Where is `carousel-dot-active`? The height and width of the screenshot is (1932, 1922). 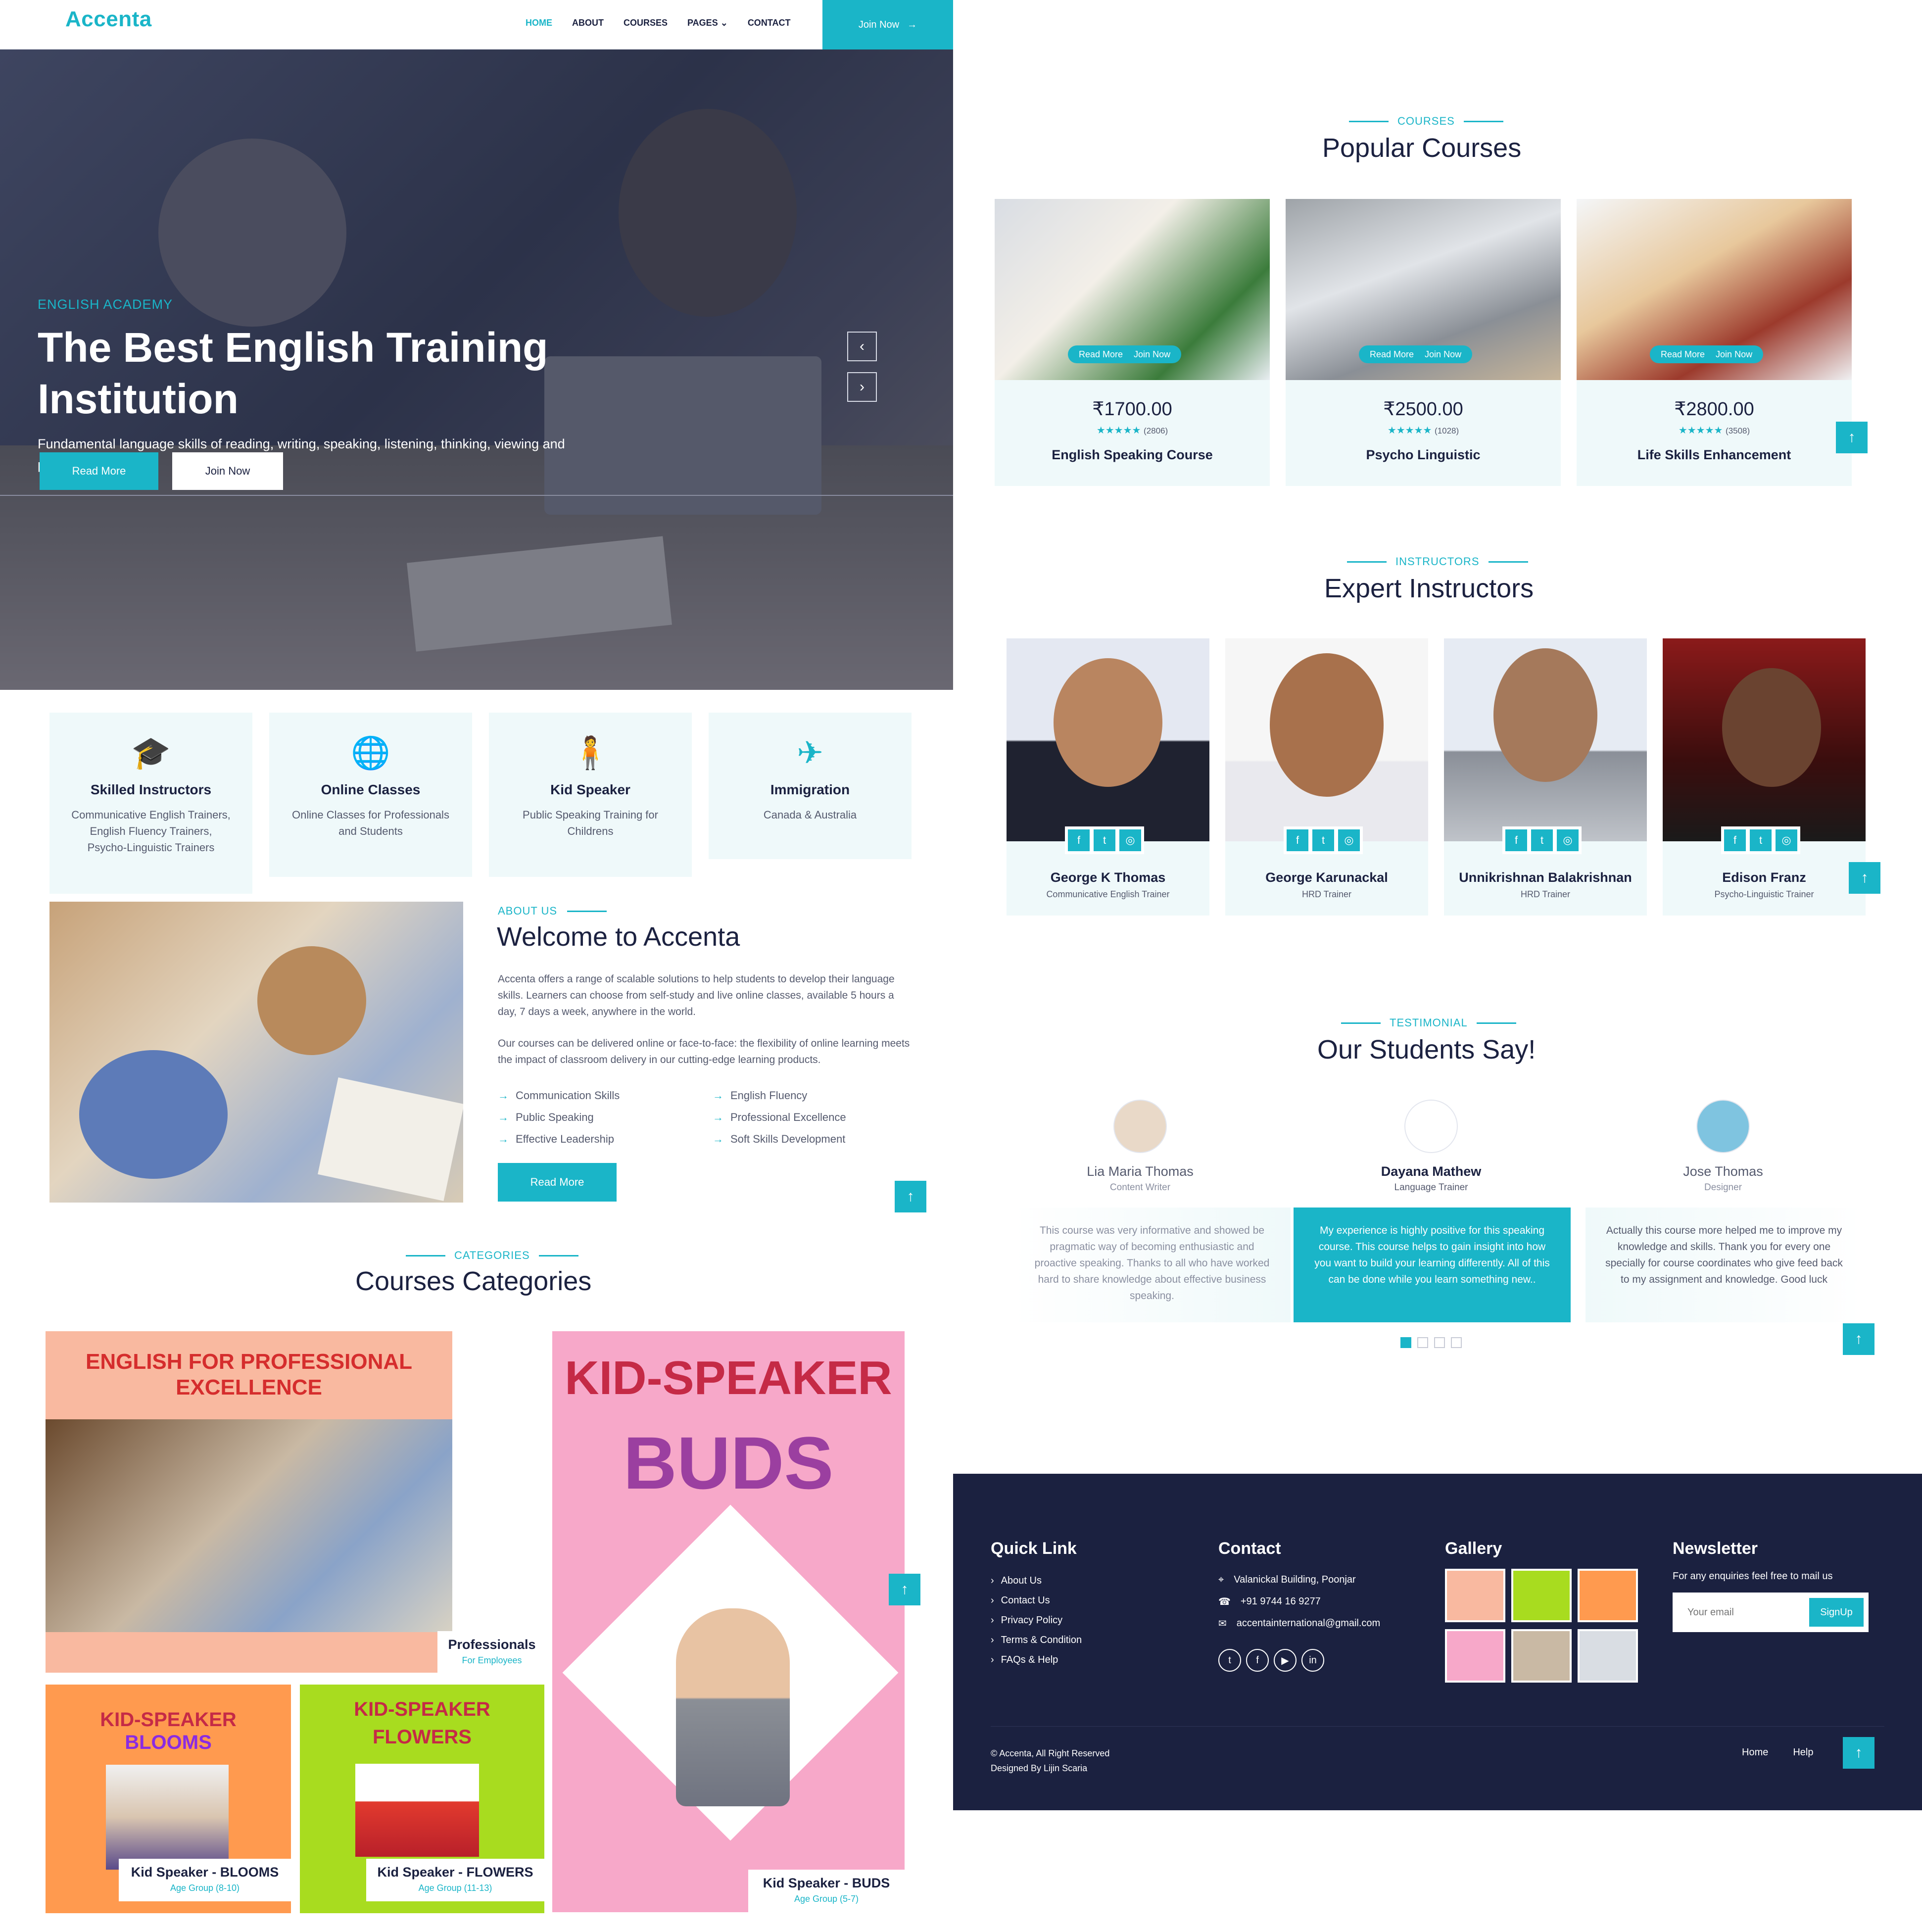
carousel-dot-active is located at coordinates (1405, 1342).